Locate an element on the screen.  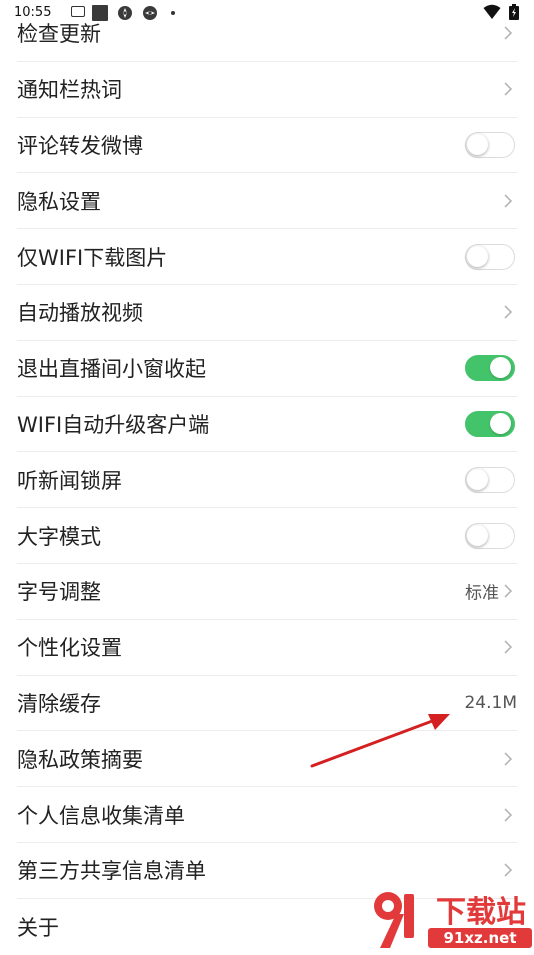
settings-row: 听新闻锁屏 is located at coordinates (267, 480).